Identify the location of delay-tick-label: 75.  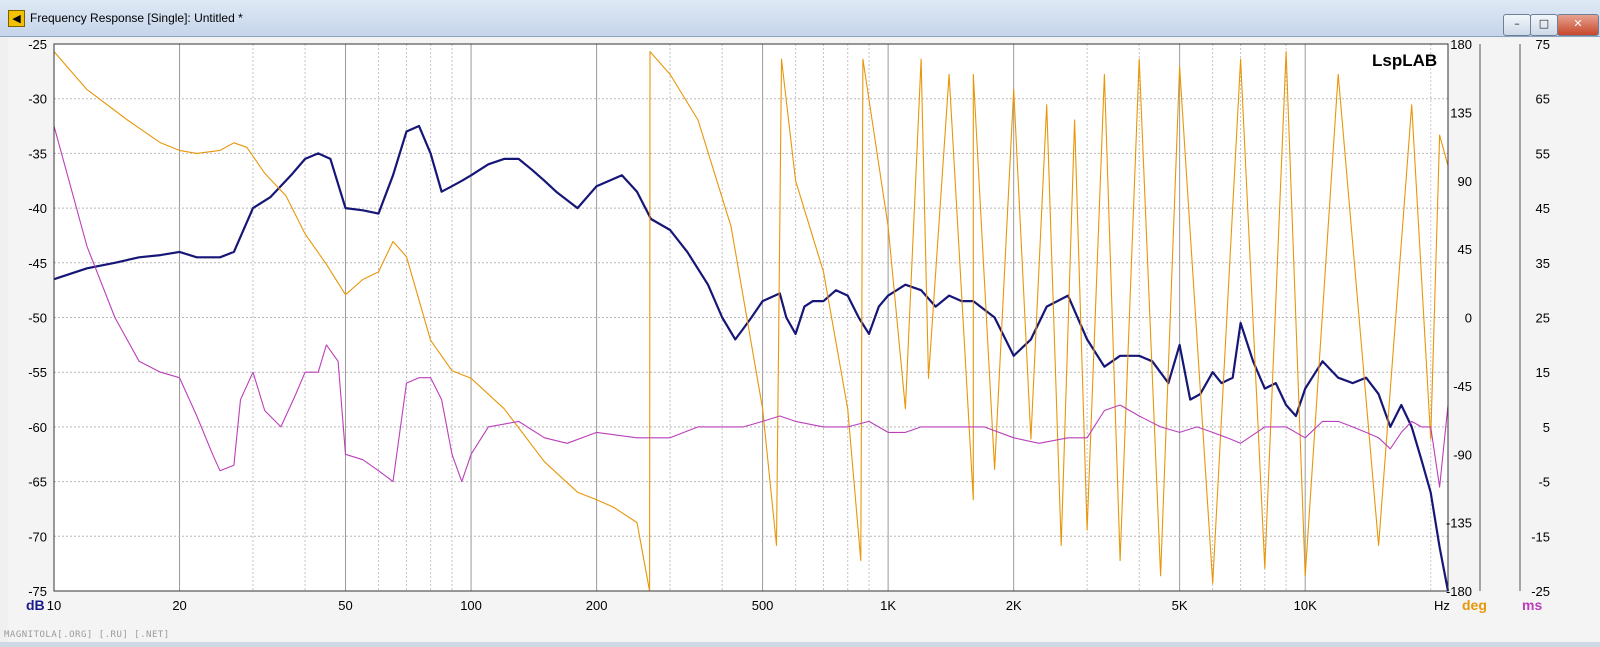
(1543, 45).